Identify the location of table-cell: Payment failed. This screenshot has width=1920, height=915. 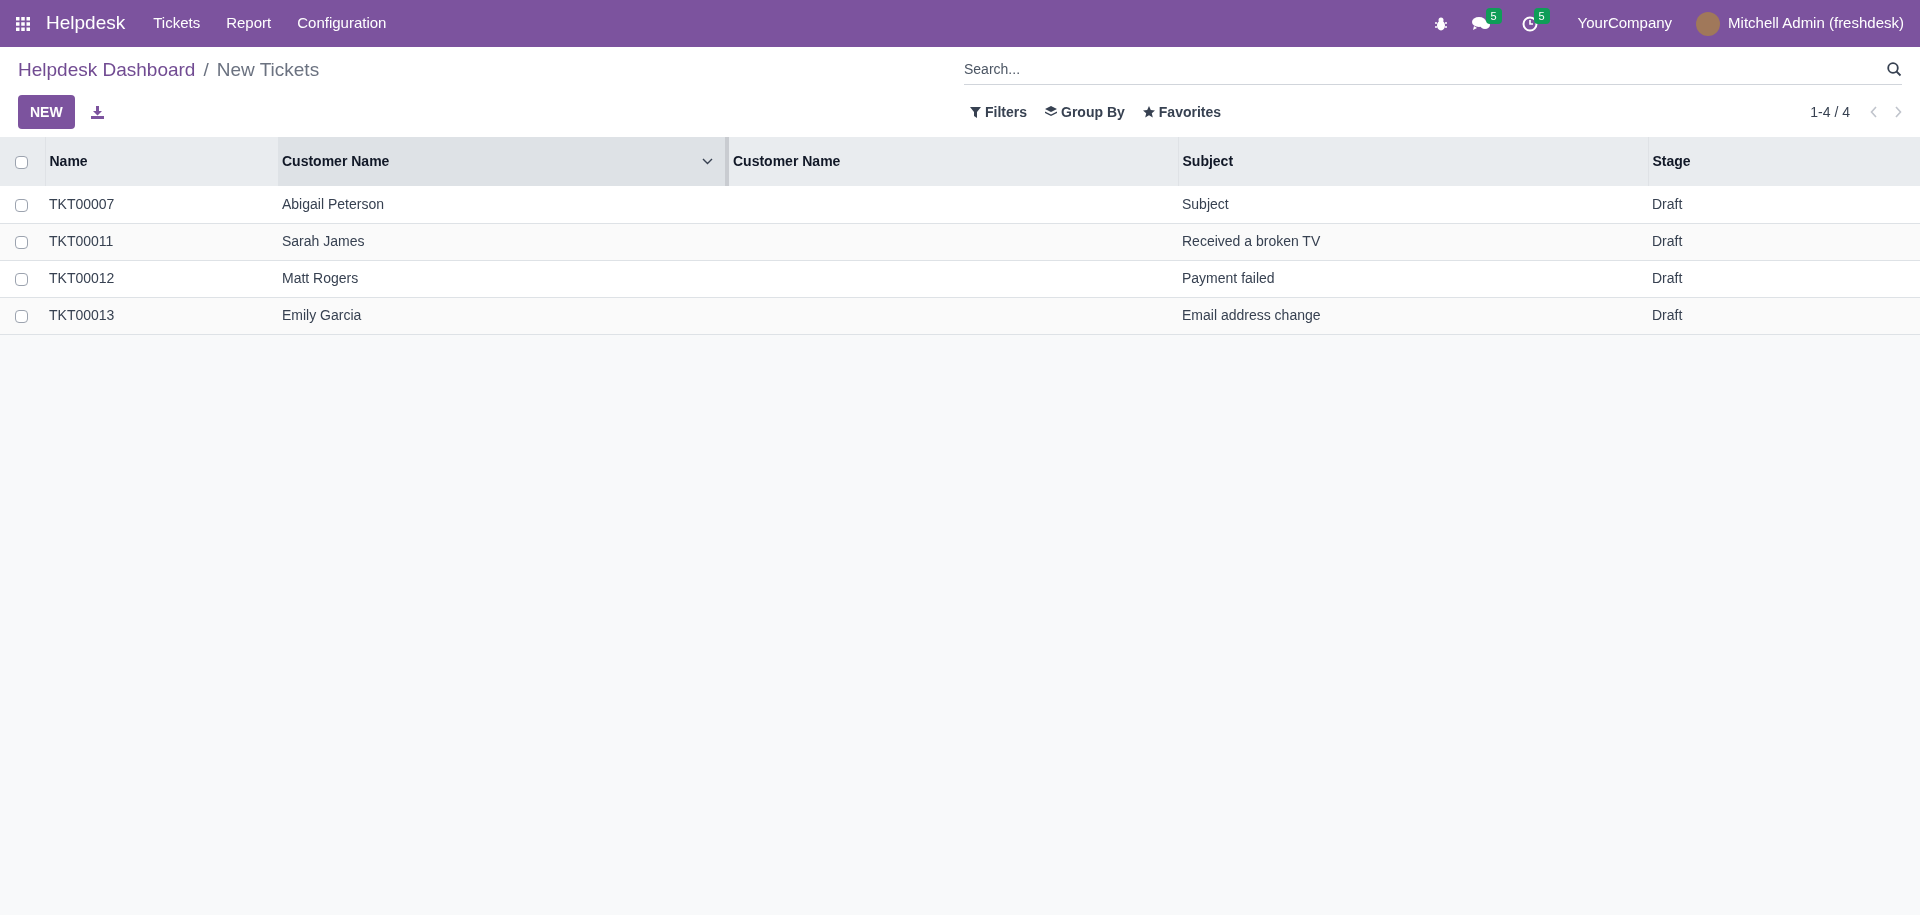
(1228, 278).